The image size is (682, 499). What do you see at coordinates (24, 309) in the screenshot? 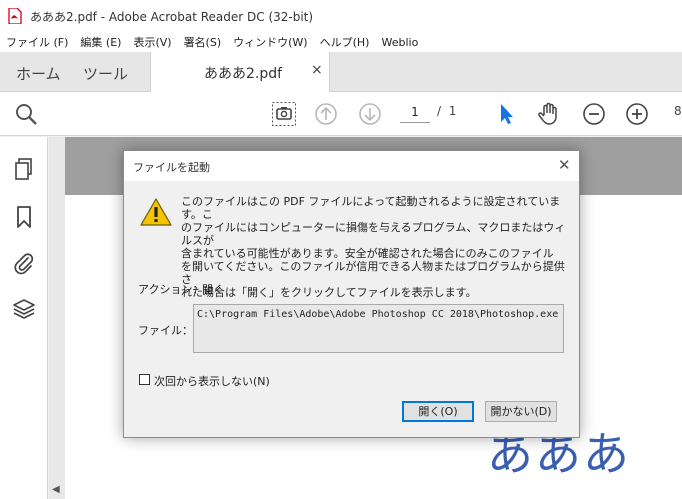
I see `layers-icon` at bounding box center [24, 309].